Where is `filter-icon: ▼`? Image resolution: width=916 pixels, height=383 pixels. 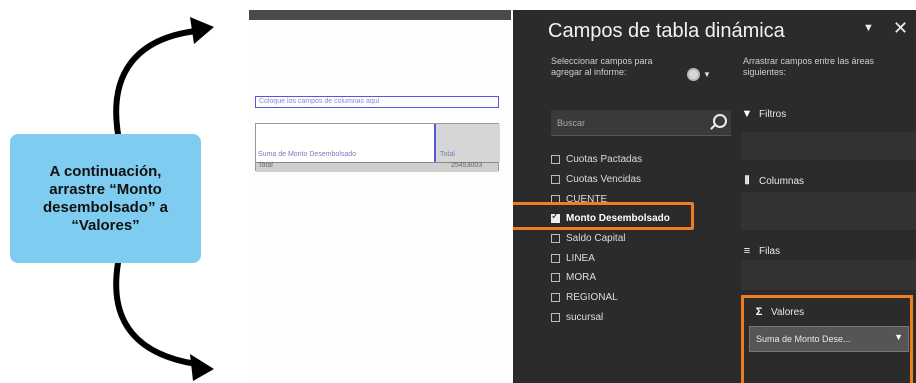
filter-icon: ▼ is located at coordinates (747, 114).